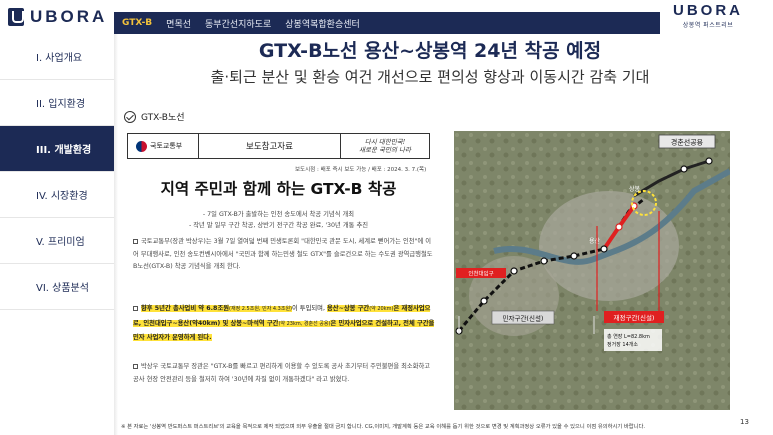  I want to click on press-doc-type: 보도참고자료, so click(269, 146).